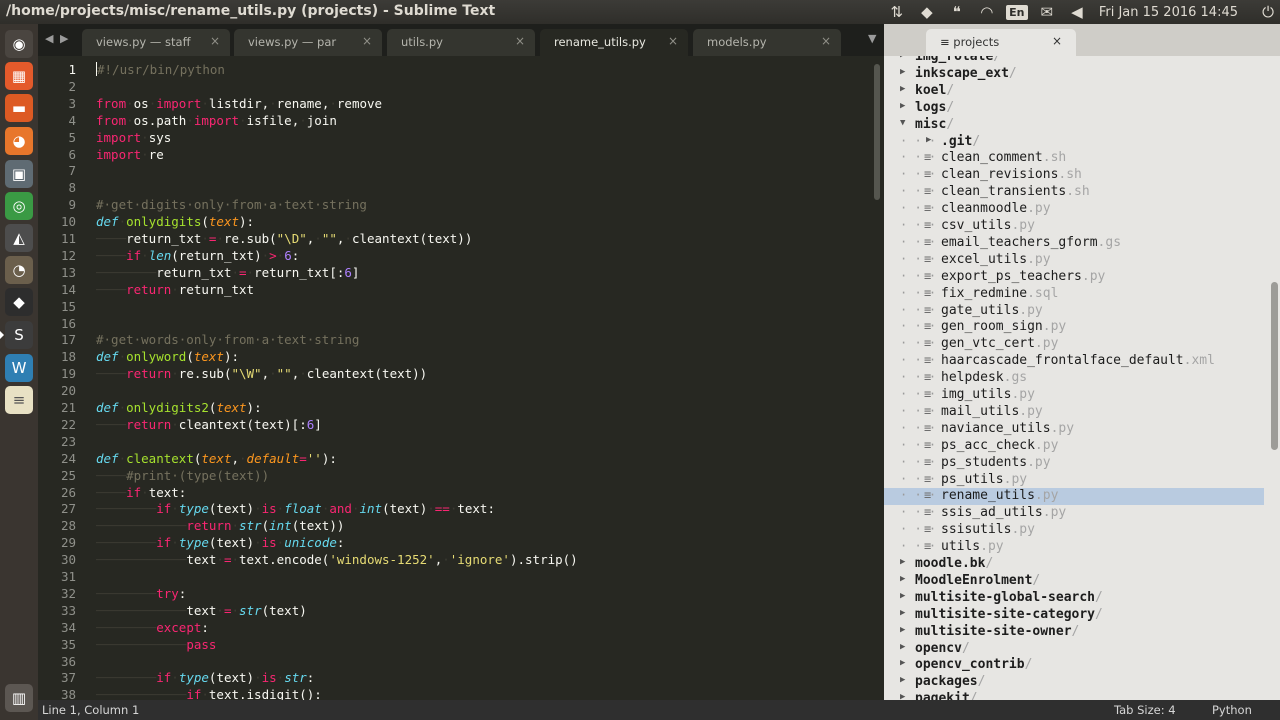 Image resolution: width=1280 pixels, height=720 pixels. I want to click on tree-folder: ▶ logs/, so click(1074, 108).